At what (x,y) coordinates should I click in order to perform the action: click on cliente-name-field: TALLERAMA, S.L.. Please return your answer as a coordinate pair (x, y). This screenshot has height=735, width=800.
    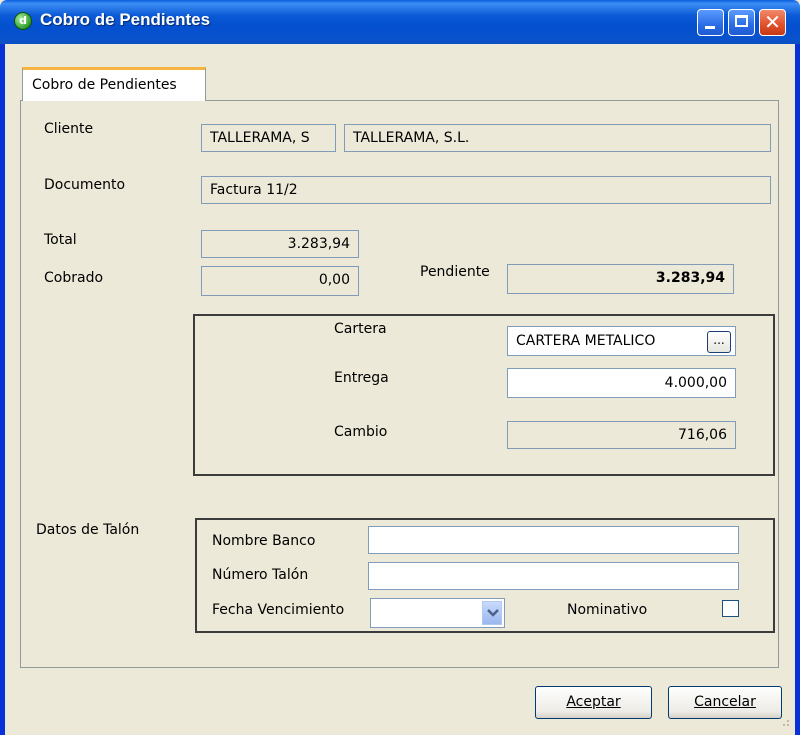
    Looking at the image, I should click on (557, 138).